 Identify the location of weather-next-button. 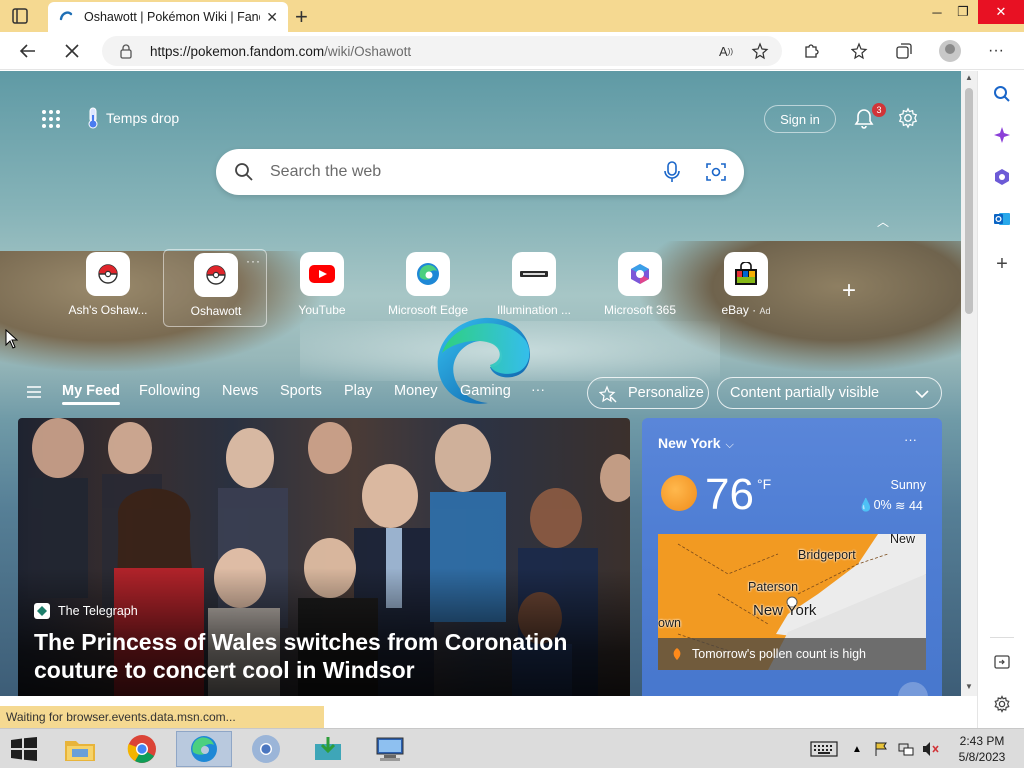
(913, 689).